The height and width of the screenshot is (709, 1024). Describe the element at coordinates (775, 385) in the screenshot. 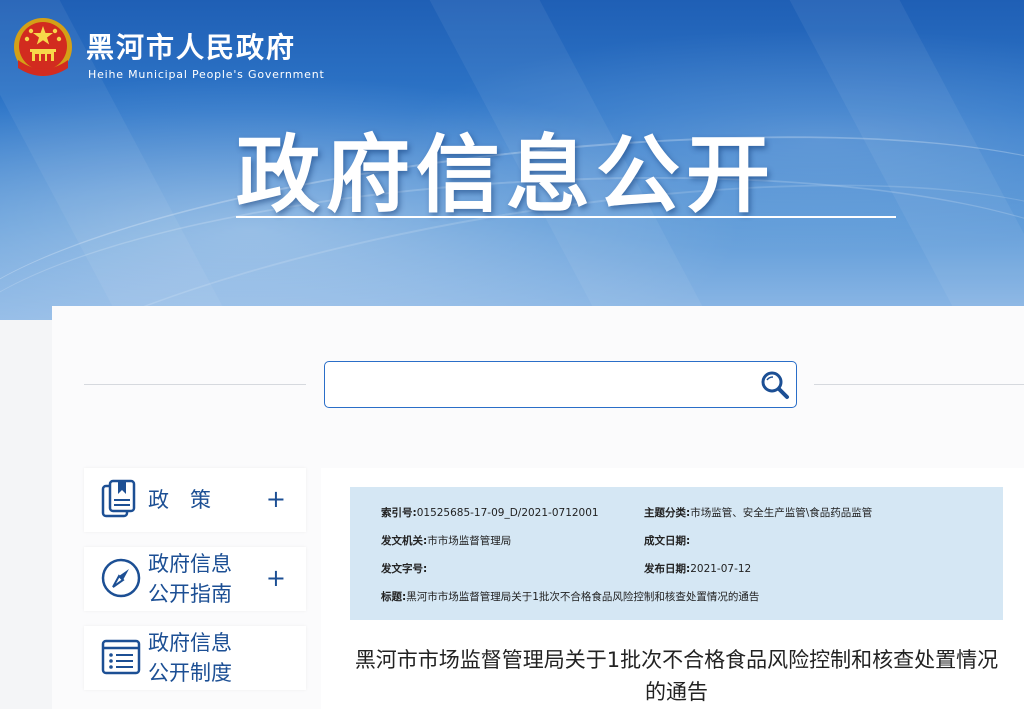

I see `search-icon` at that location.